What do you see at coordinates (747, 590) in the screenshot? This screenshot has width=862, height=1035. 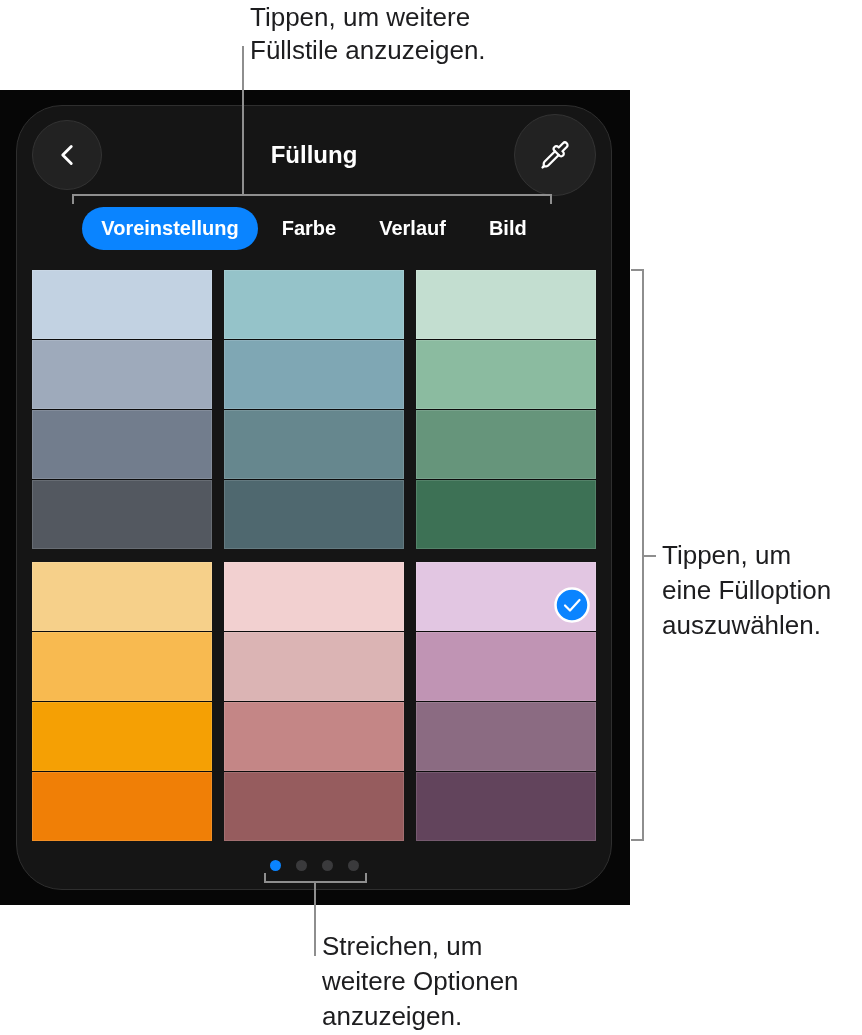 I see `callout-text: Tippen, um eine Fülloption auszuwählen.` at bounding box center [747, 590].